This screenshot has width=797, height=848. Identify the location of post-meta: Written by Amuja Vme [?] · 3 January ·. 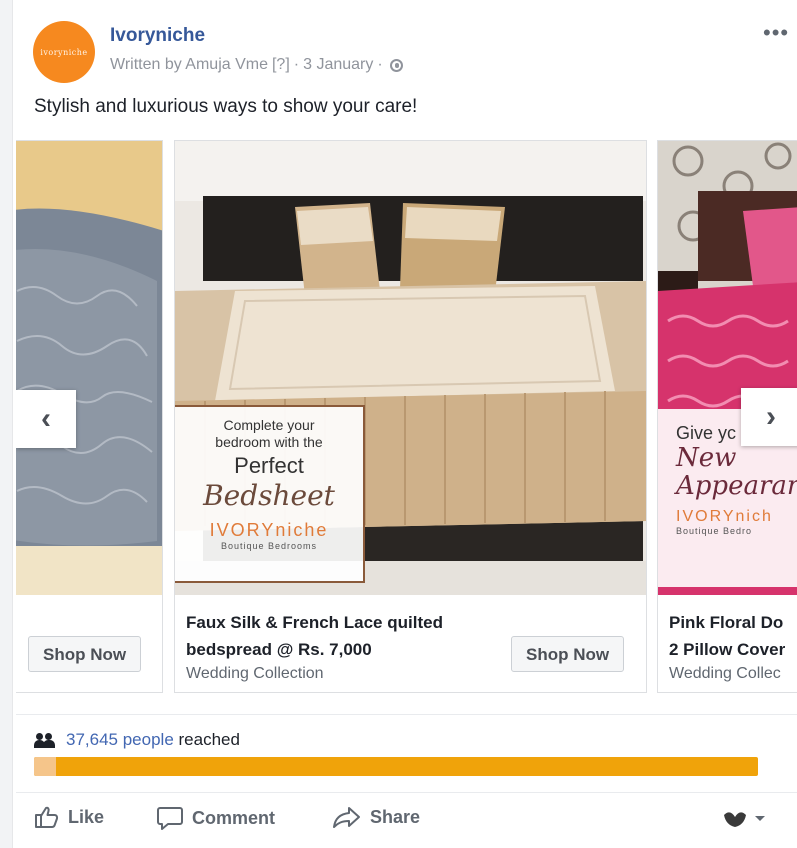
(256, 65).